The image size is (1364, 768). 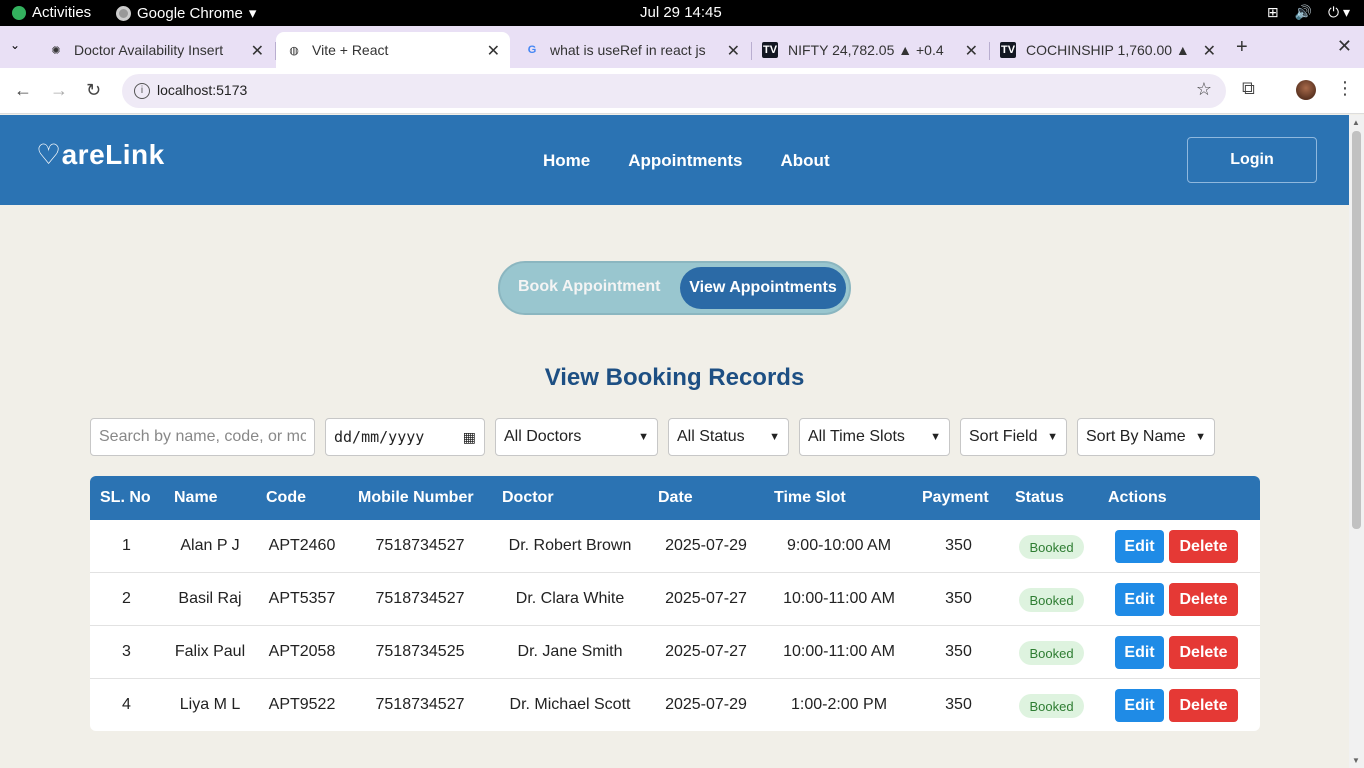 What do you see at coordinates (93, 90) in the screenshot?
I see `reload-icon: ↻` at bounding box center [93, 90].